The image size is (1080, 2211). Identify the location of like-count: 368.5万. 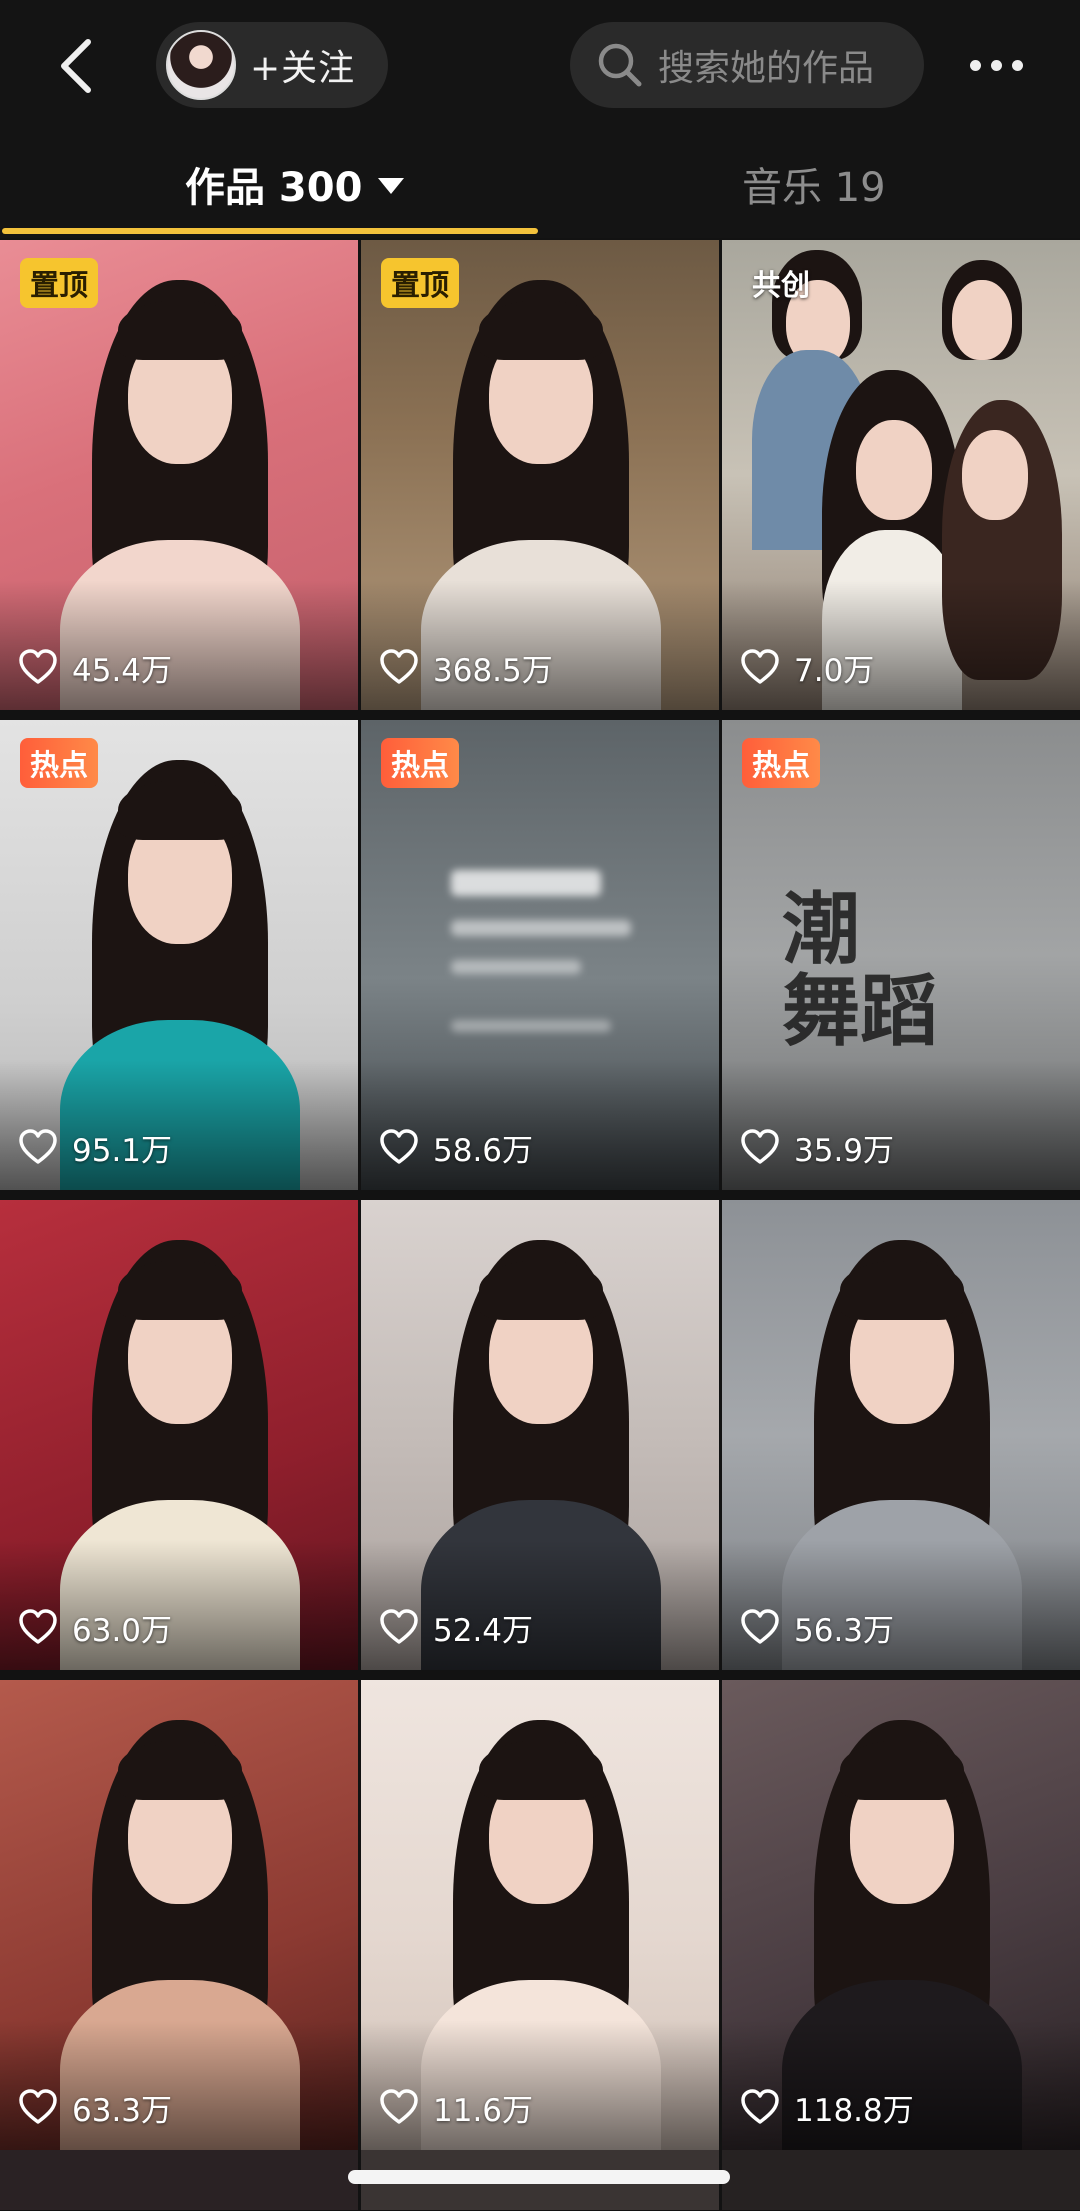
(466, 667).